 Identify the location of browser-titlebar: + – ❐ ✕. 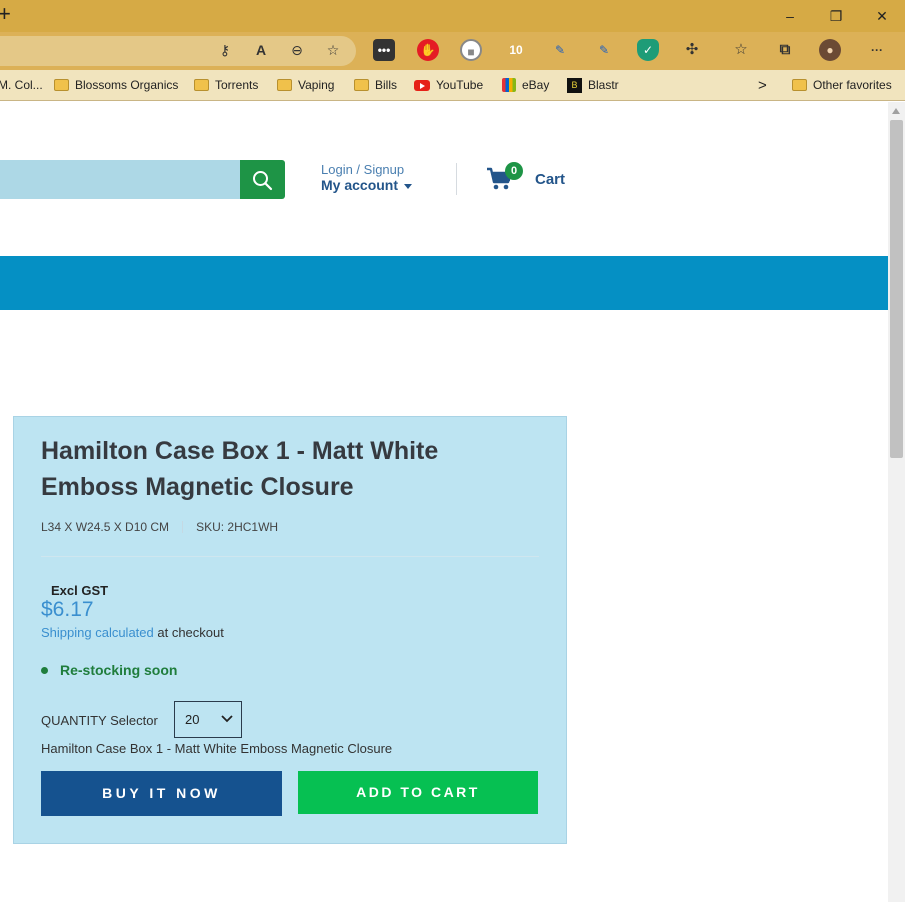
(452, 16).